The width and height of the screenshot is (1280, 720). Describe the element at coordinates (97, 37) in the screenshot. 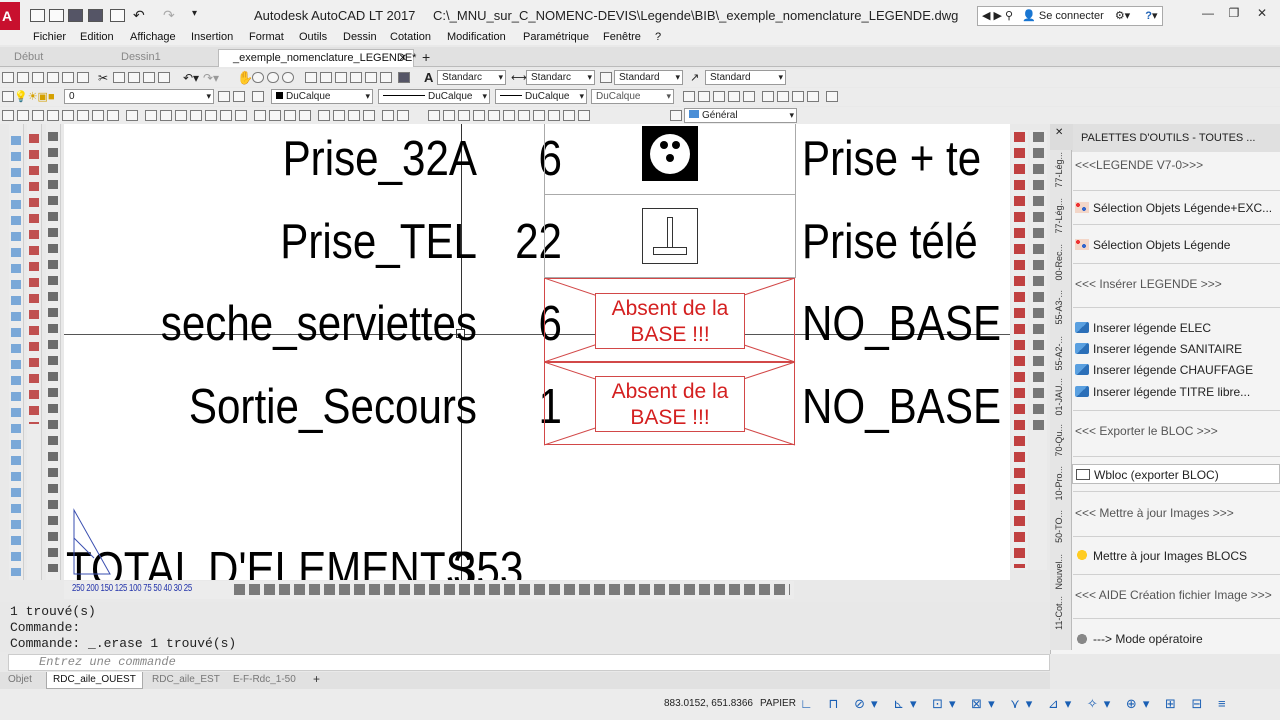

I see `menu-edition: Edition` at that location.